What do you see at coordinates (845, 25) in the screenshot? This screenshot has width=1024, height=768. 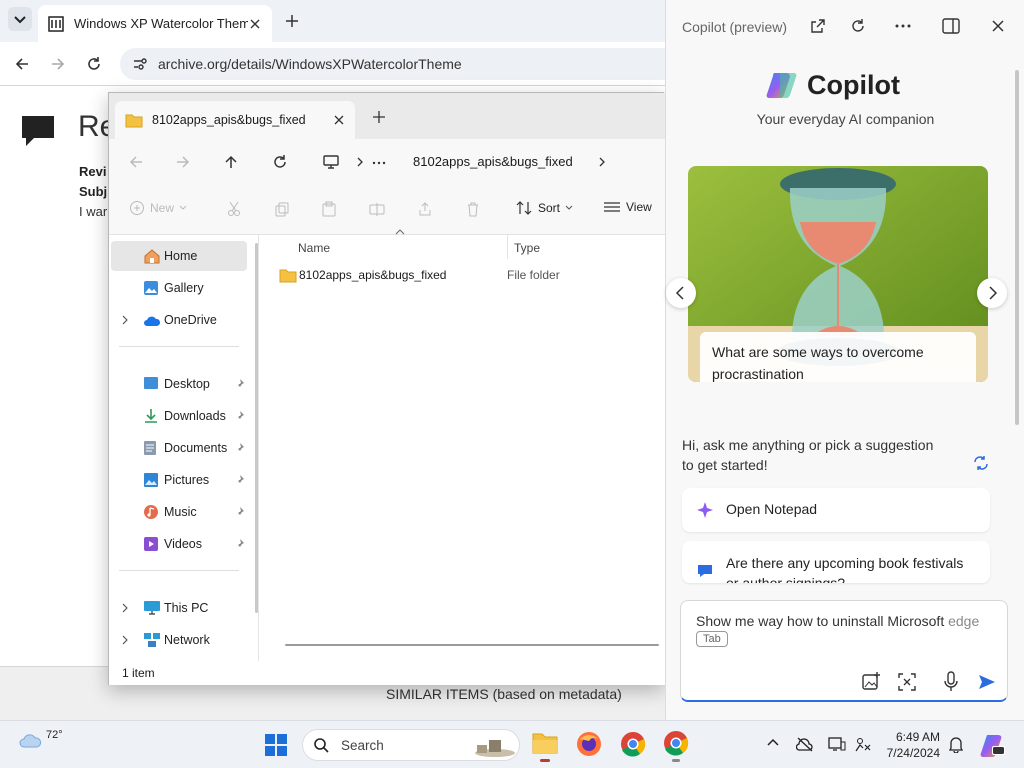 I see `copilot-header: Copilot (preview)` at bounding box center [845, 25].